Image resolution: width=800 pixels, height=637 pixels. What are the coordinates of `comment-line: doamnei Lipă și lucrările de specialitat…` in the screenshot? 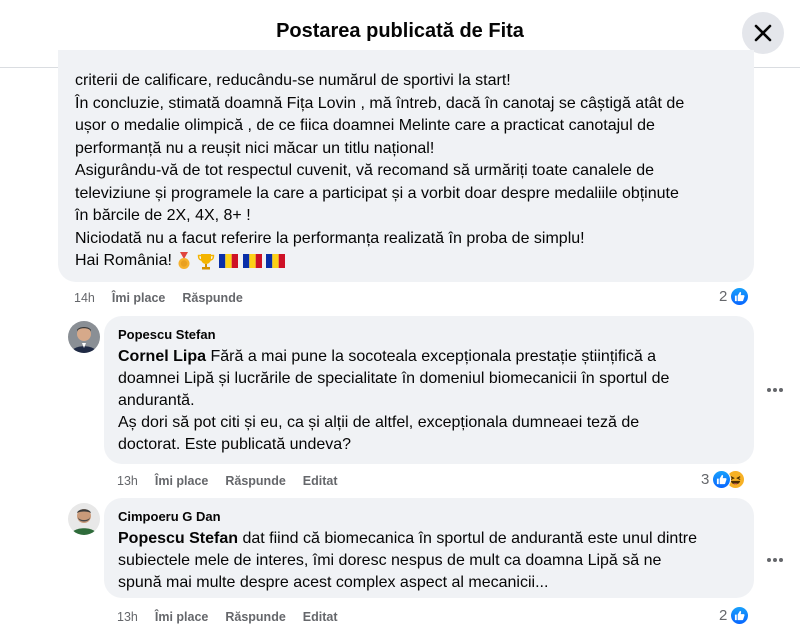 It's located at (394, 378).